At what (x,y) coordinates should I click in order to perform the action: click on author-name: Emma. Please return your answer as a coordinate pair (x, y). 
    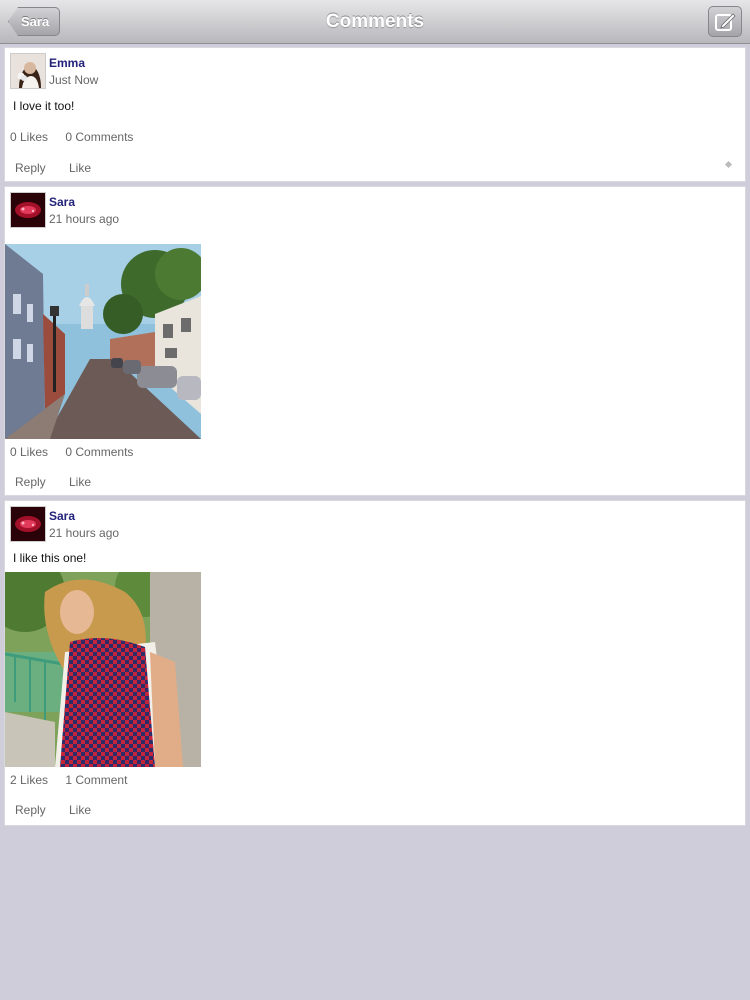
    Looking at the image, I should click on (67, 63).